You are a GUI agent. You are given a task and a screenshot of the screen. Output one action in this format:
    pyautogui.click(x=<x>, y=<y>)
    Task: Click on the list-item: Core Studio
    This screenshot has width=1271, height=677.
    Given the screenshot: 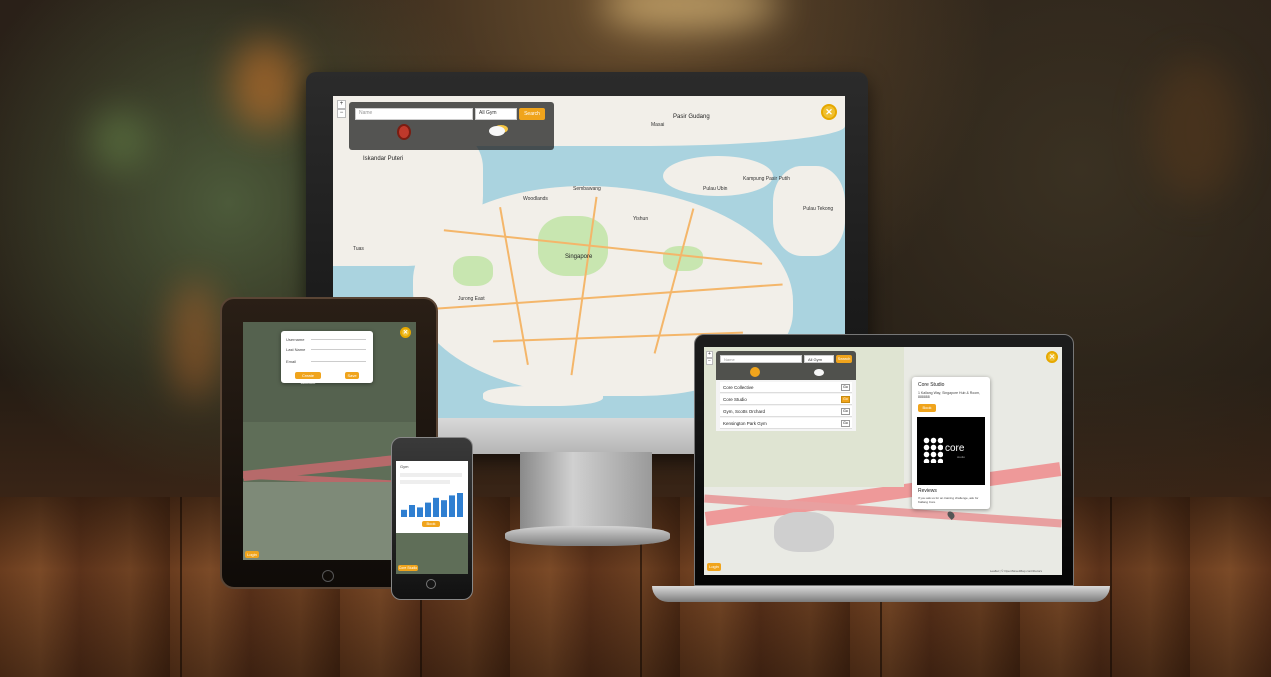 What is the action you would take?
    pyautogui.click(x=786, y=399)
    